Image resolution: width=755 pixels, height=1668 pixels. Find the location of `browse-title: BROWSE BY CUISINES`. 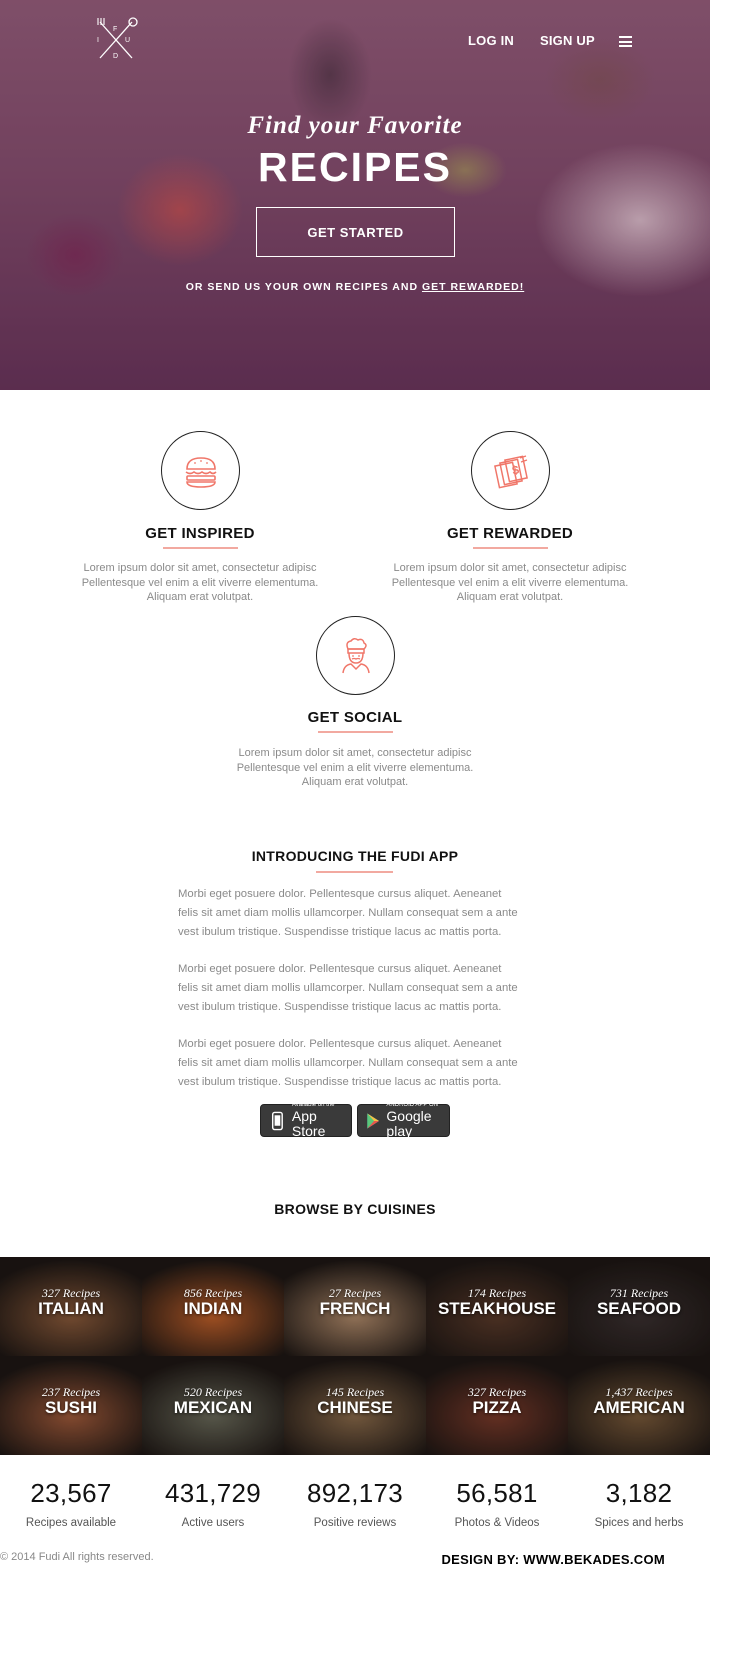

browse-title: BROWSE BY CUISINES is located at coordinates (355, 1209).